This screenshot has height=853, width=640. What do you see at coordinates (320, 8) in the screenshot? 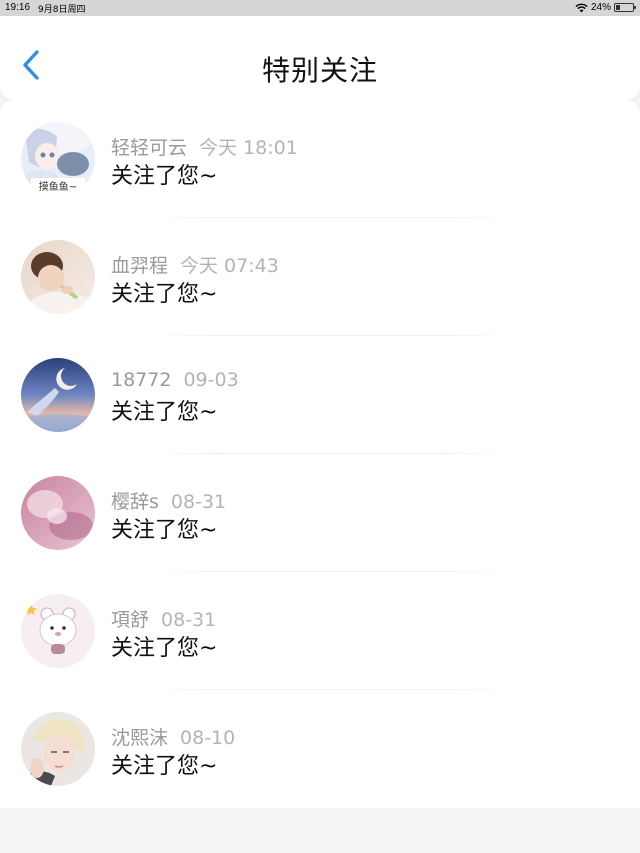
I see `status-bar: 19:16 9月8日周四 24%` at bounding box center [320, 8].